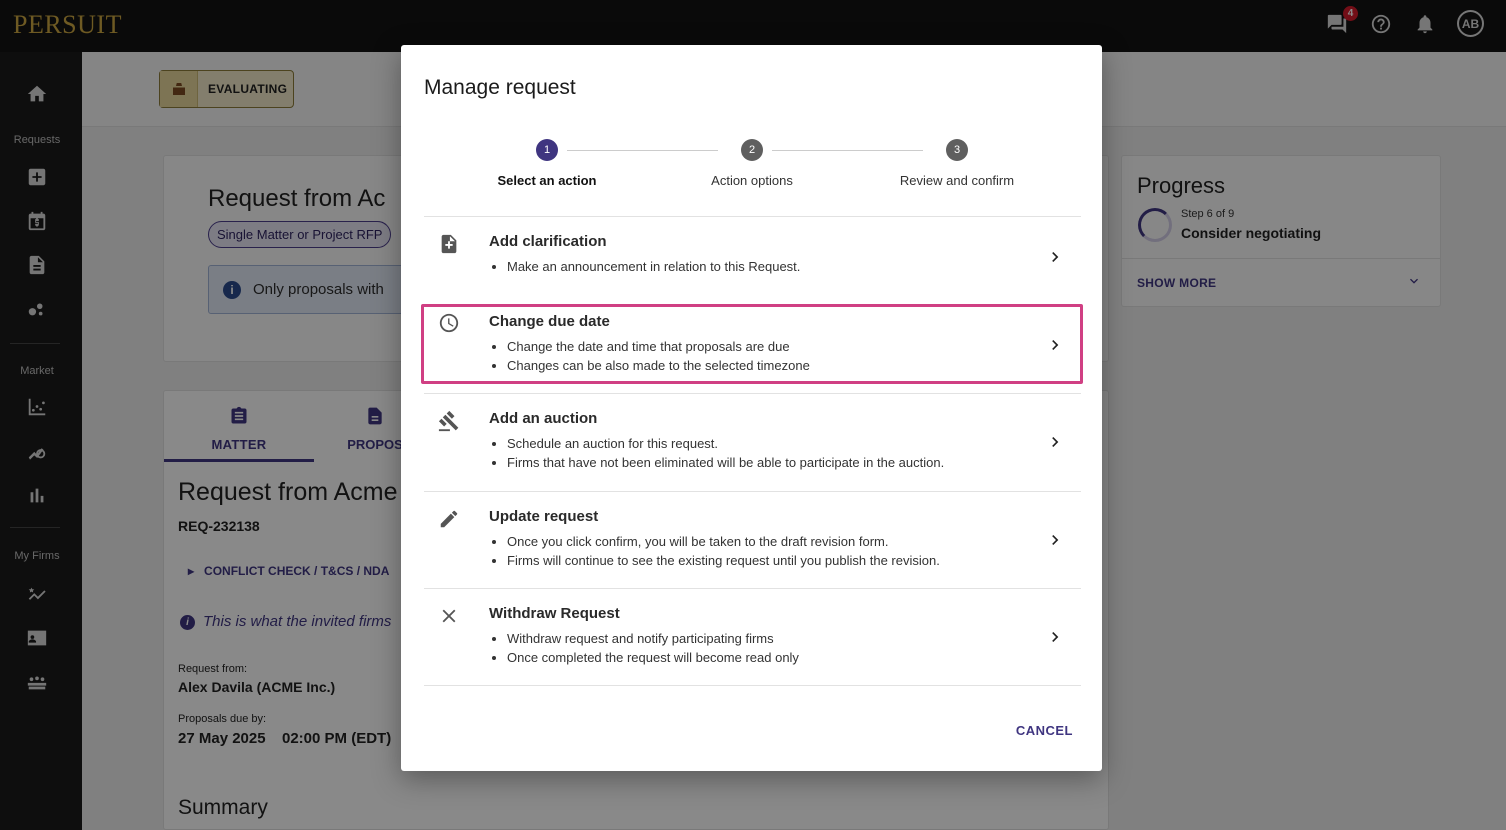  What do you see at coordinates (549, 321) in the screenshot?
I see `action-title: Change due date` at bounding box center [549, 321].